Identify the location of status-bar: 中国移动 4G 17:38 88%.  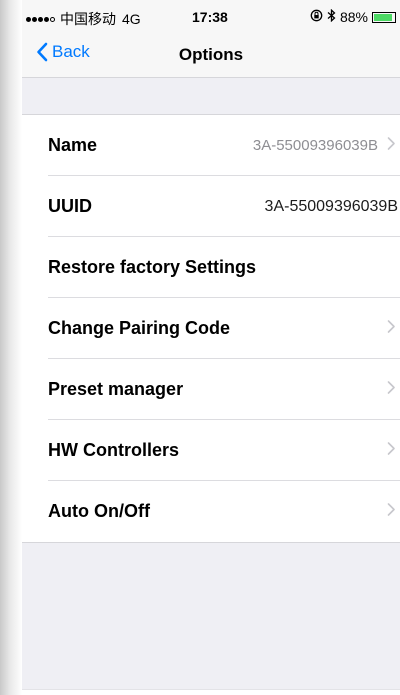
(211, 16).